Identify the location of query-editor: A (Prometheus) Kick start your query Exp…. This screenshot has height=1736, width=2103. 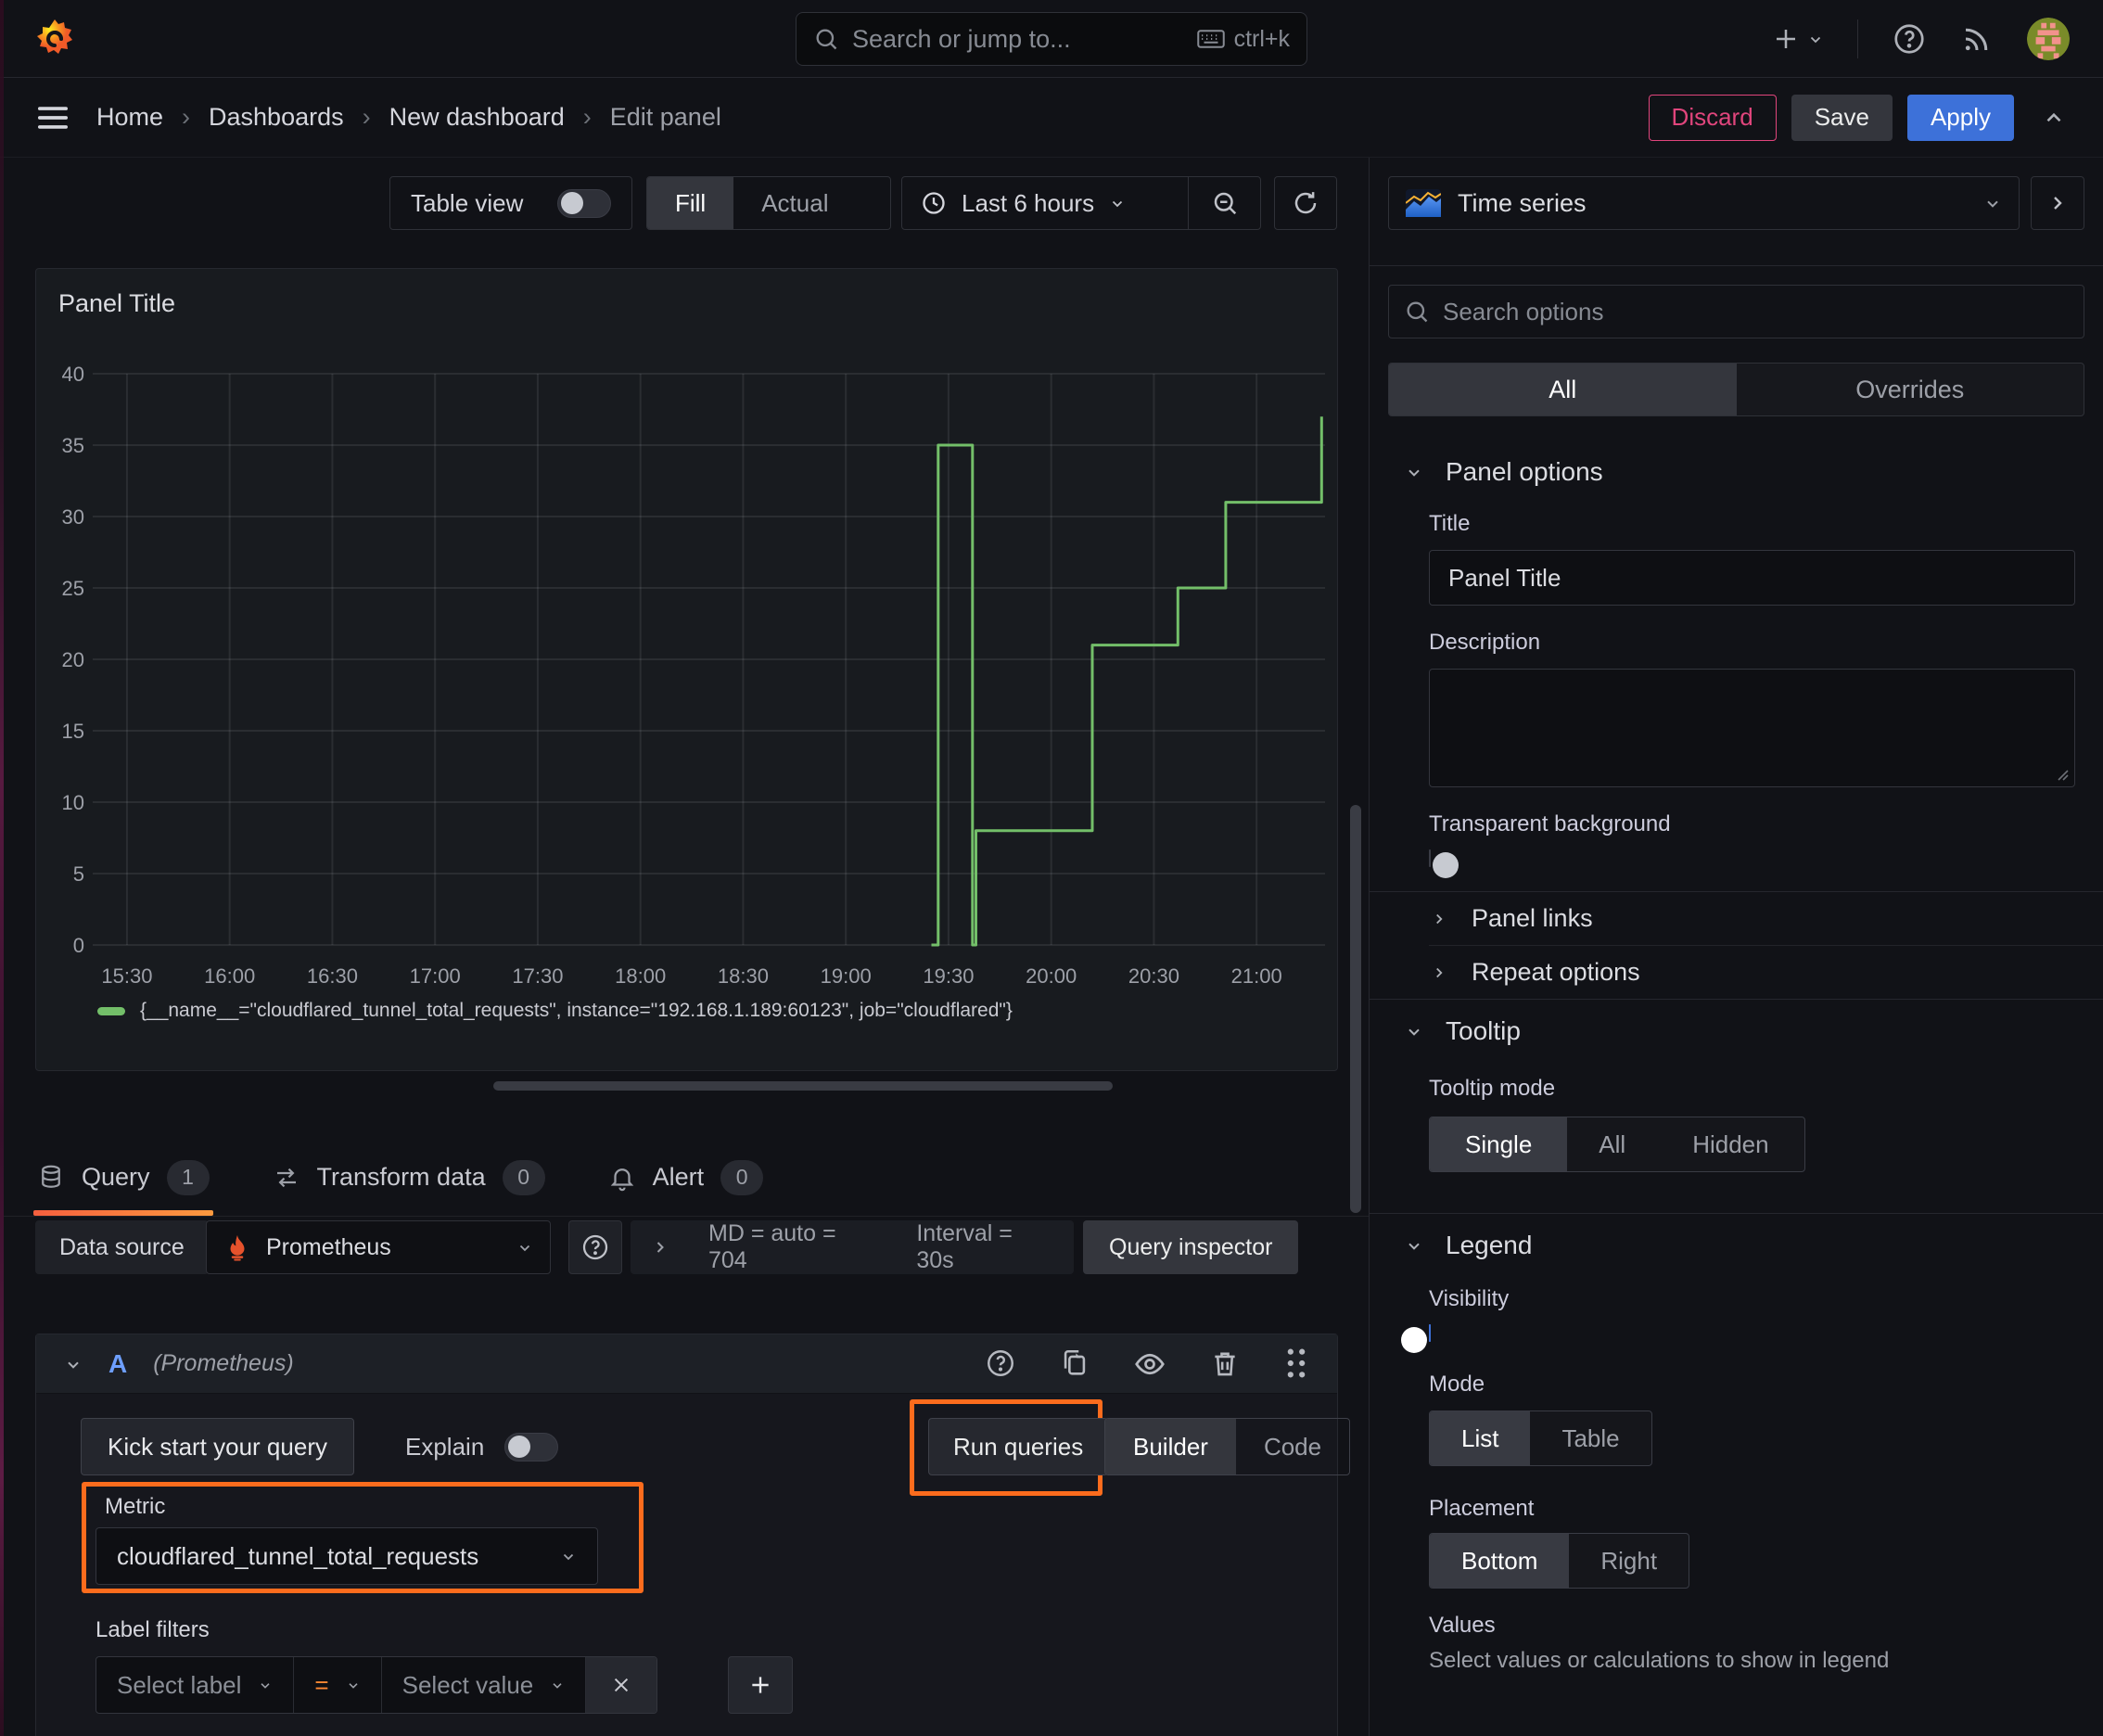
(693, 1535).